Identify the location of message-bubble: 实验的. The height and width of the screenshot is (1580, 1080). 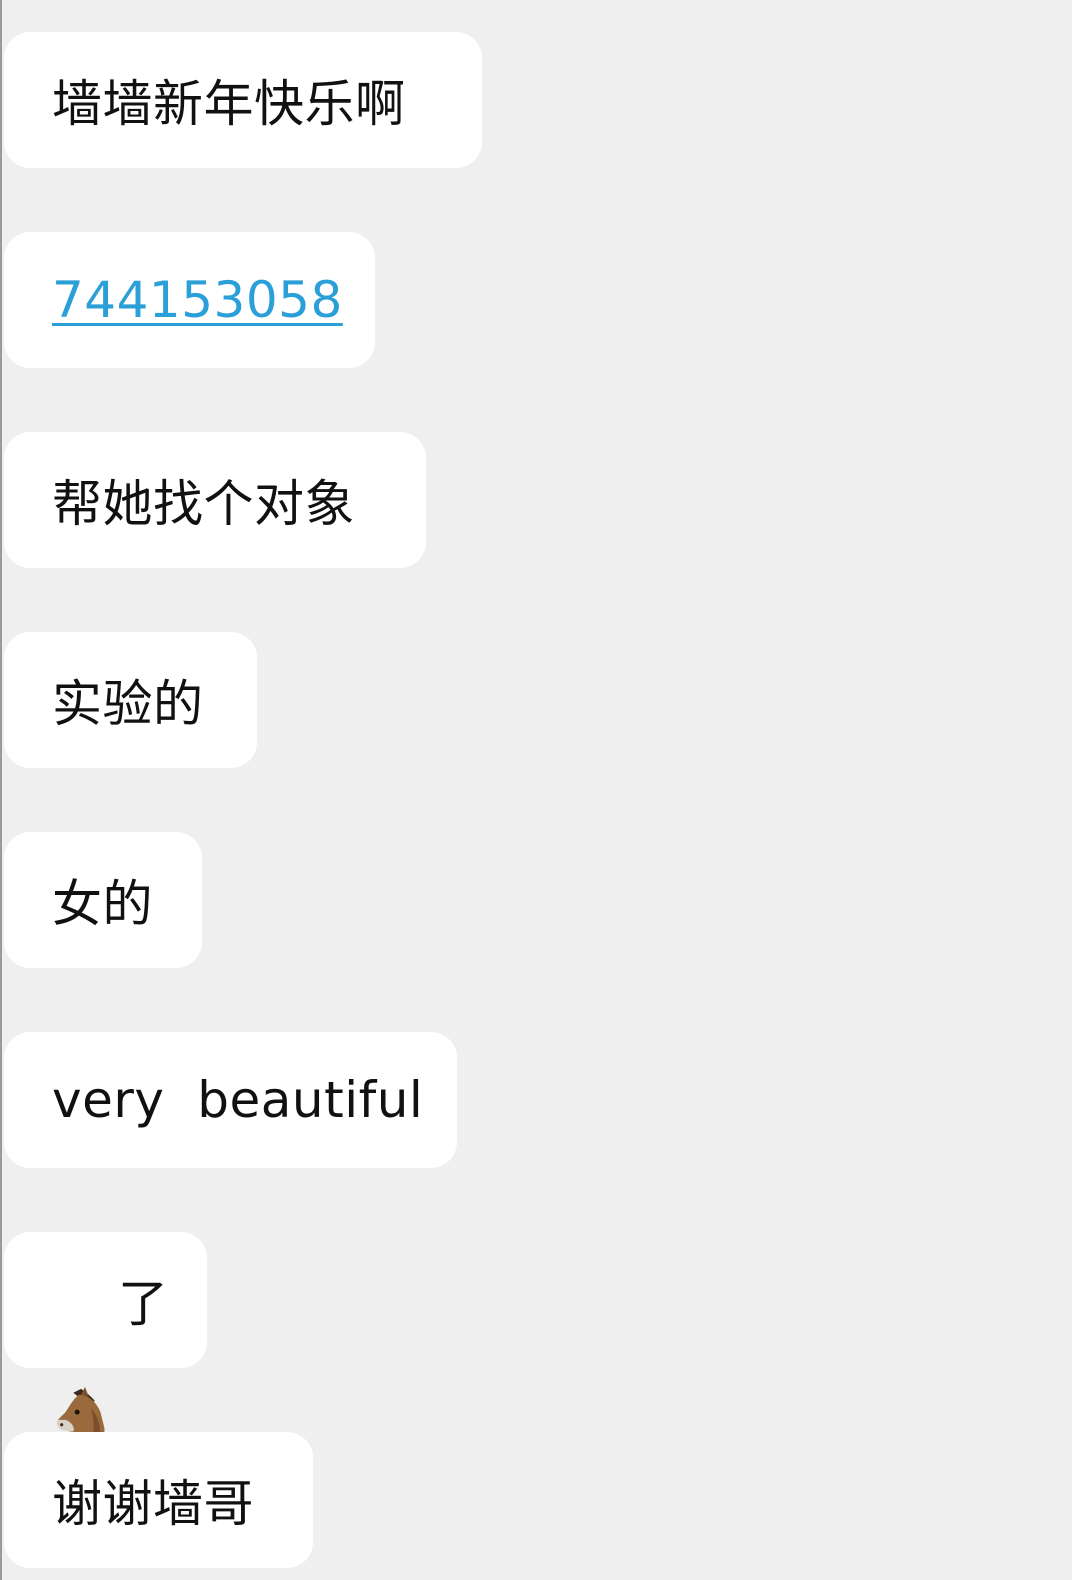
(130, 700).